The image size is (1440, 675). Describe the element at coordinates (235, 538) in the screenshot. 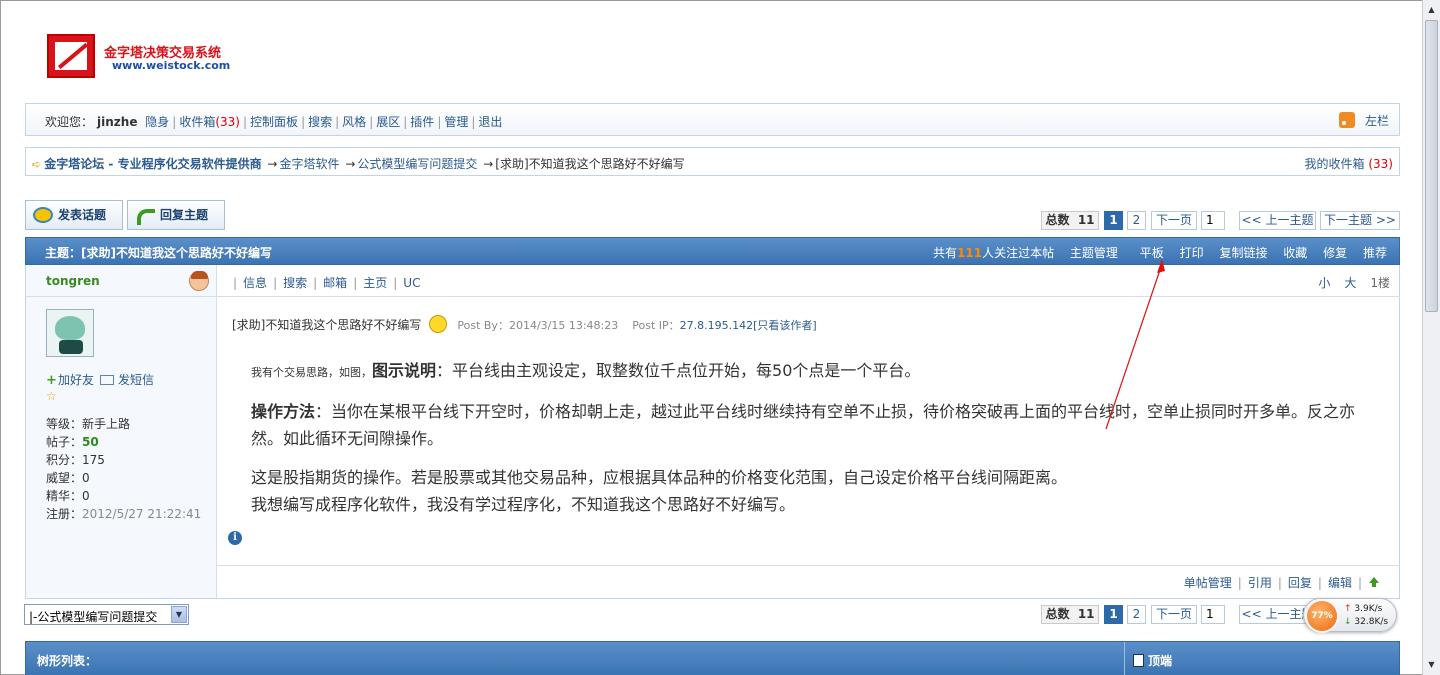

I see `info-icon: i` at that location.